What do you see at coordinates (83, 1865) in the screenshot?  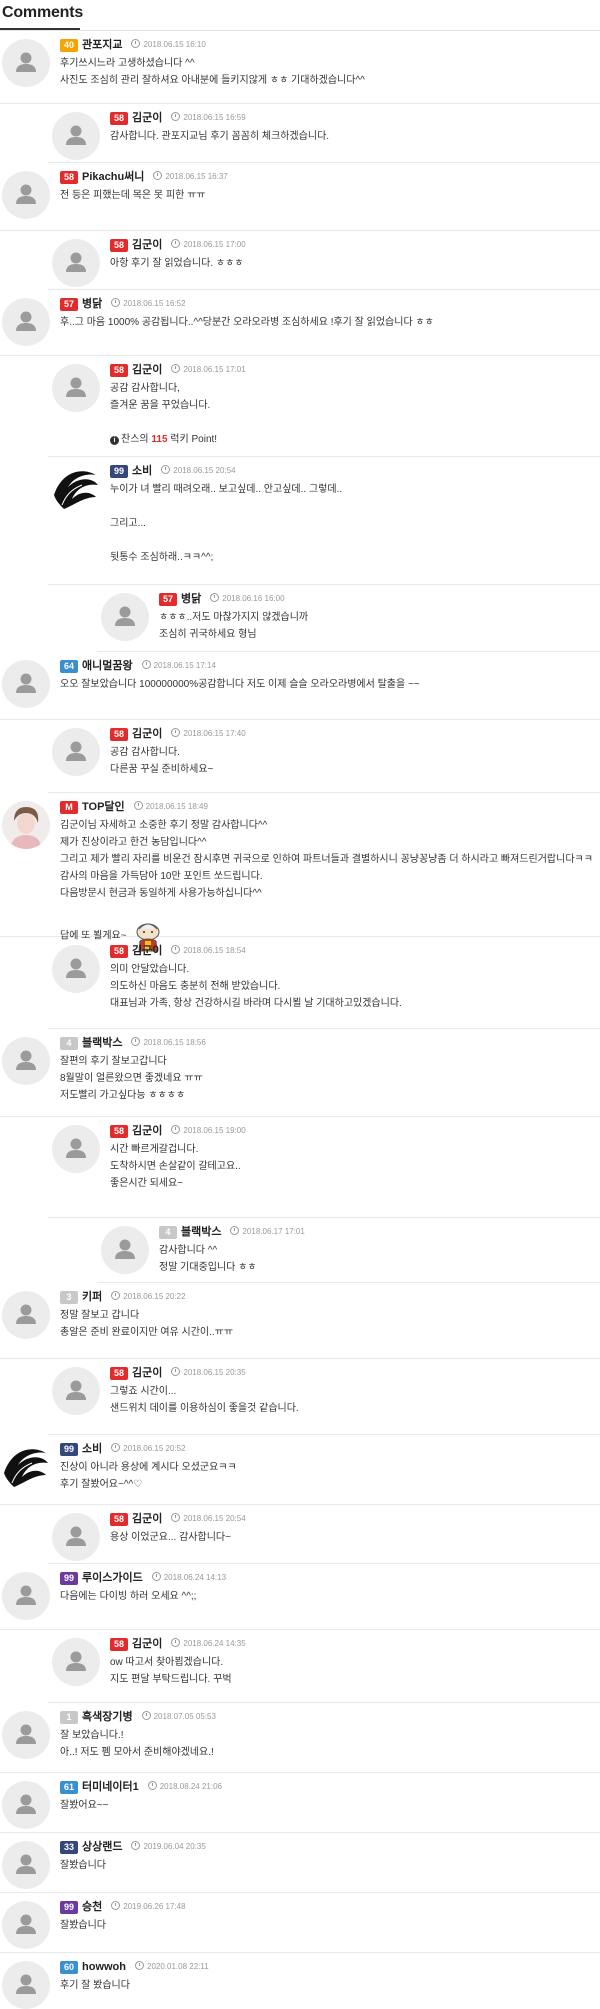 I see `comment-text: 잘봤습니다` at bounding box center [83, 1865].